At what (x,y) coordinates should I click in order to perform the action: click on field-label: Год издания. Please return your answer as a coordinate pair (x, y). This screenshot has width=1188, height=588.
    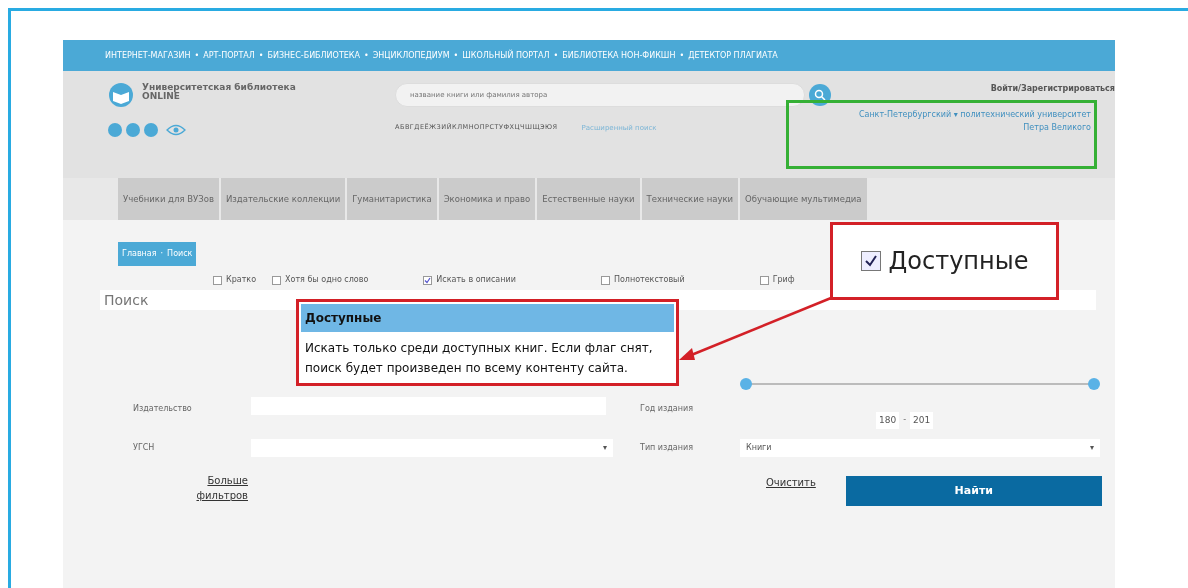
    Looking at the image, I should click on (667, 409).